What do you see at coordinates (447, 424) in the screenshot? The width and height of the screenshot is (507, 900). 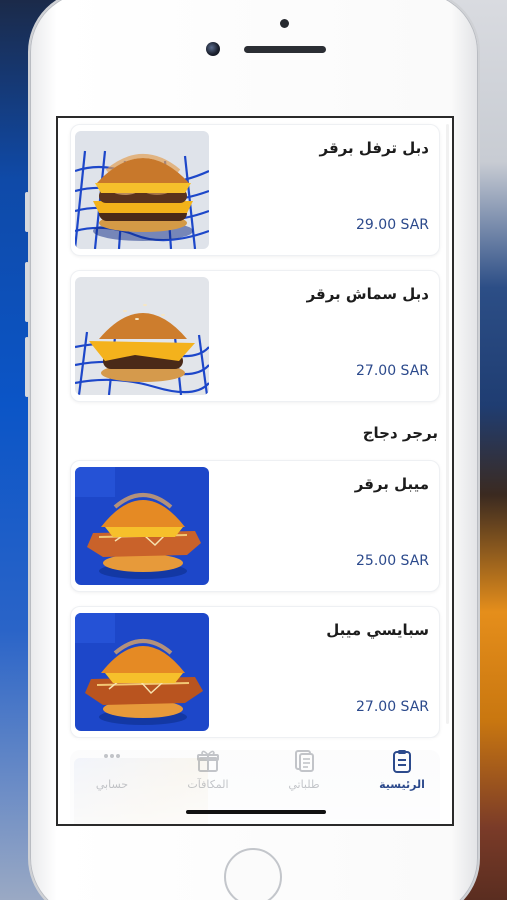 I see `scrollbar` at bounding box center [447, 424].